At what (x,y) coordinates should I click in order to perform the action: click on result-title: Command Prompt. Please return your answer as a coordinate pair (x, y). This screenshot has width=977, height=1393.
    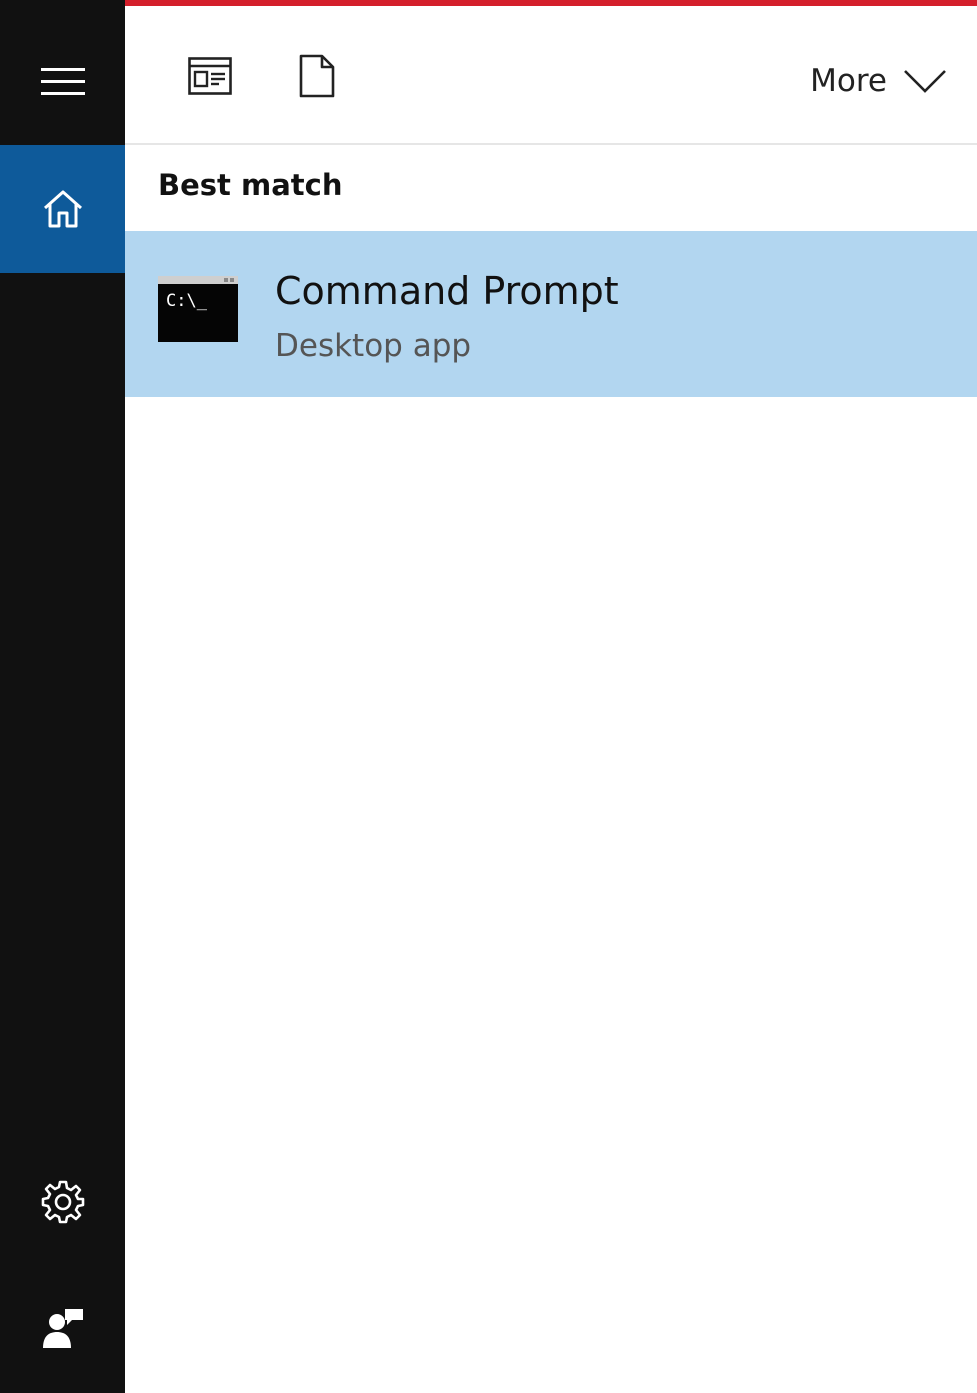
    Looking at the image, I should click on (447, 291).